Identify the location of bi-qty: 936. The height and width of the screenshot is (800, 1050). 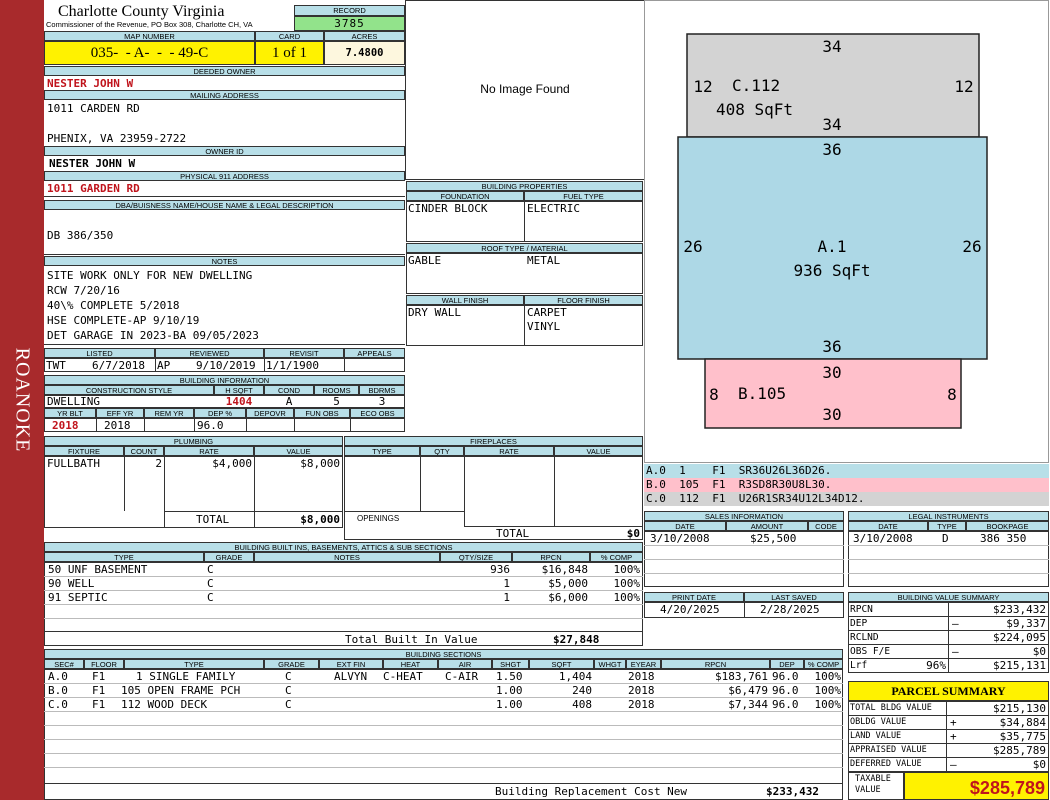
(500, 569).